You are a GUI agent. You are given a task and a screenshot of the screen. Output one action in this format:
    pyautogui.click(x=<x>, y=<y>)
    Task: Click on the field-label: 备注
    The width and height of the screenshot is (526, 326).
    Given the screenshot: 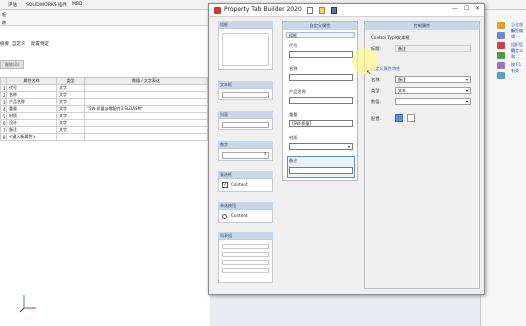 What is the action you would take?
    pyautogui.click(x=293, y=160)
    